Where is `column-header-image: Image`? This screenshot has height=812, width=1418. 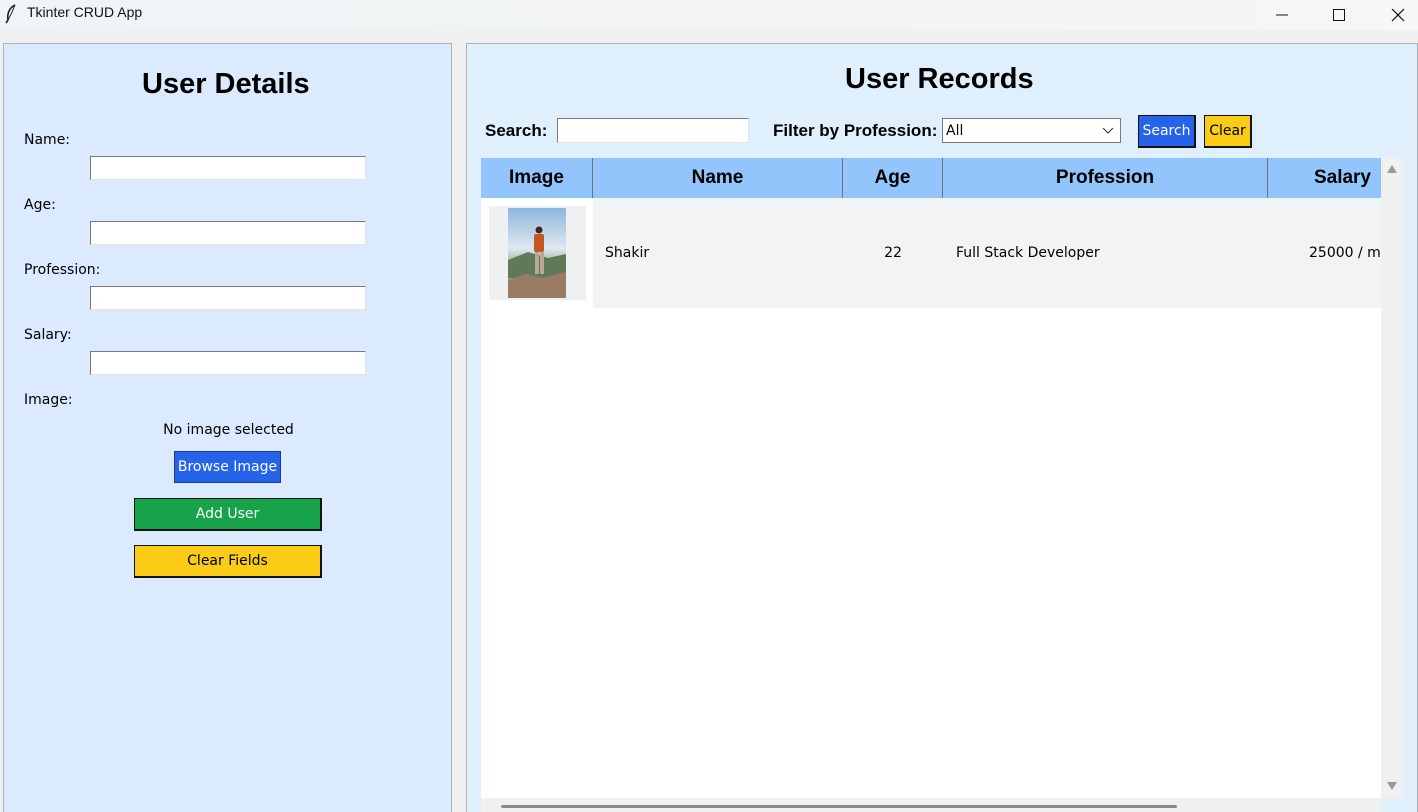
column-header-image: Image is located at coordinates (537, 178).